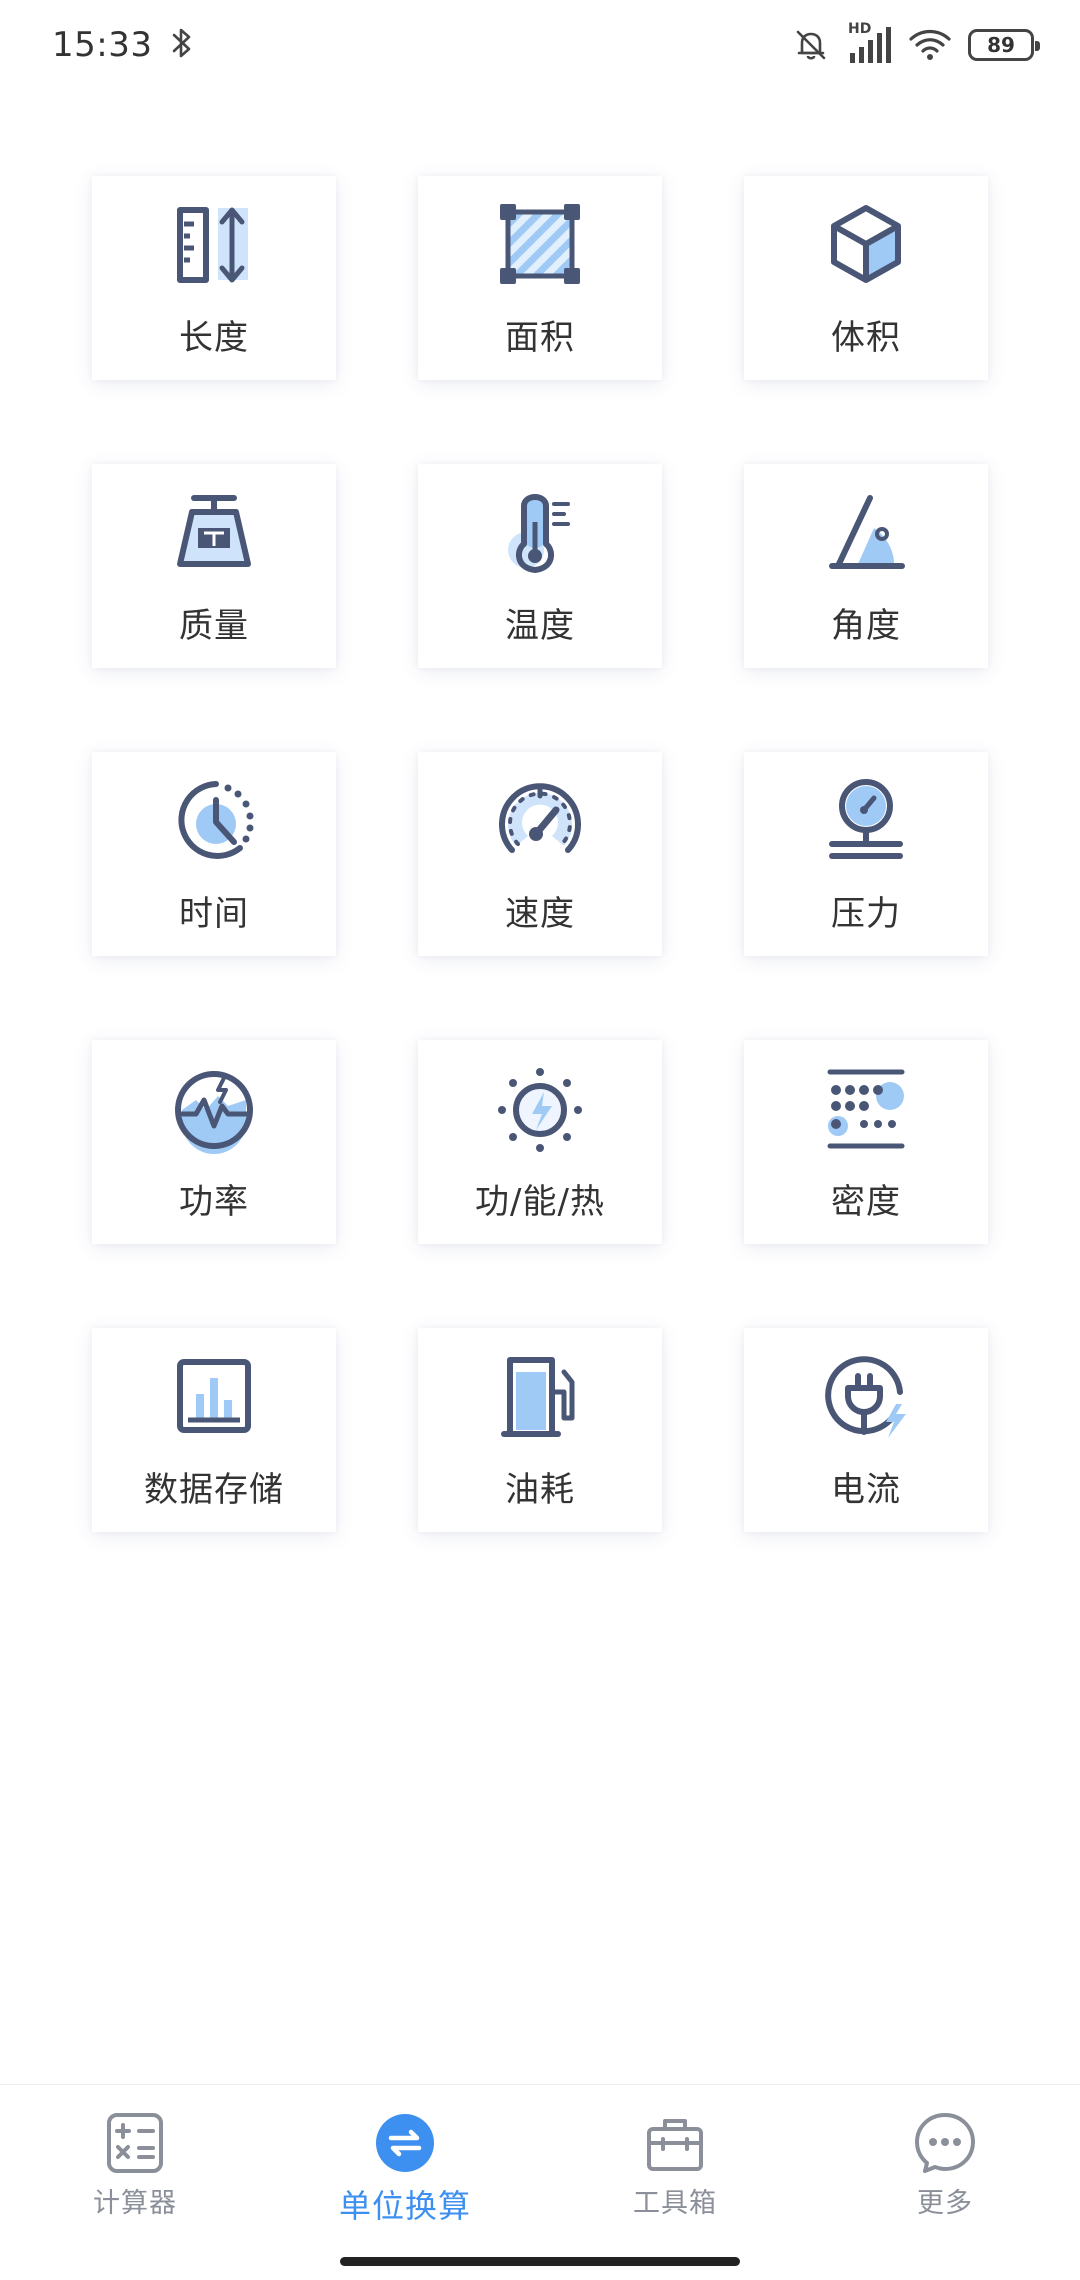 The image size is (1080, 2280). Describe the element at coordinates (540, 45) in the screenshot. I see `status-bar: 15:33 HD 89` at that location.